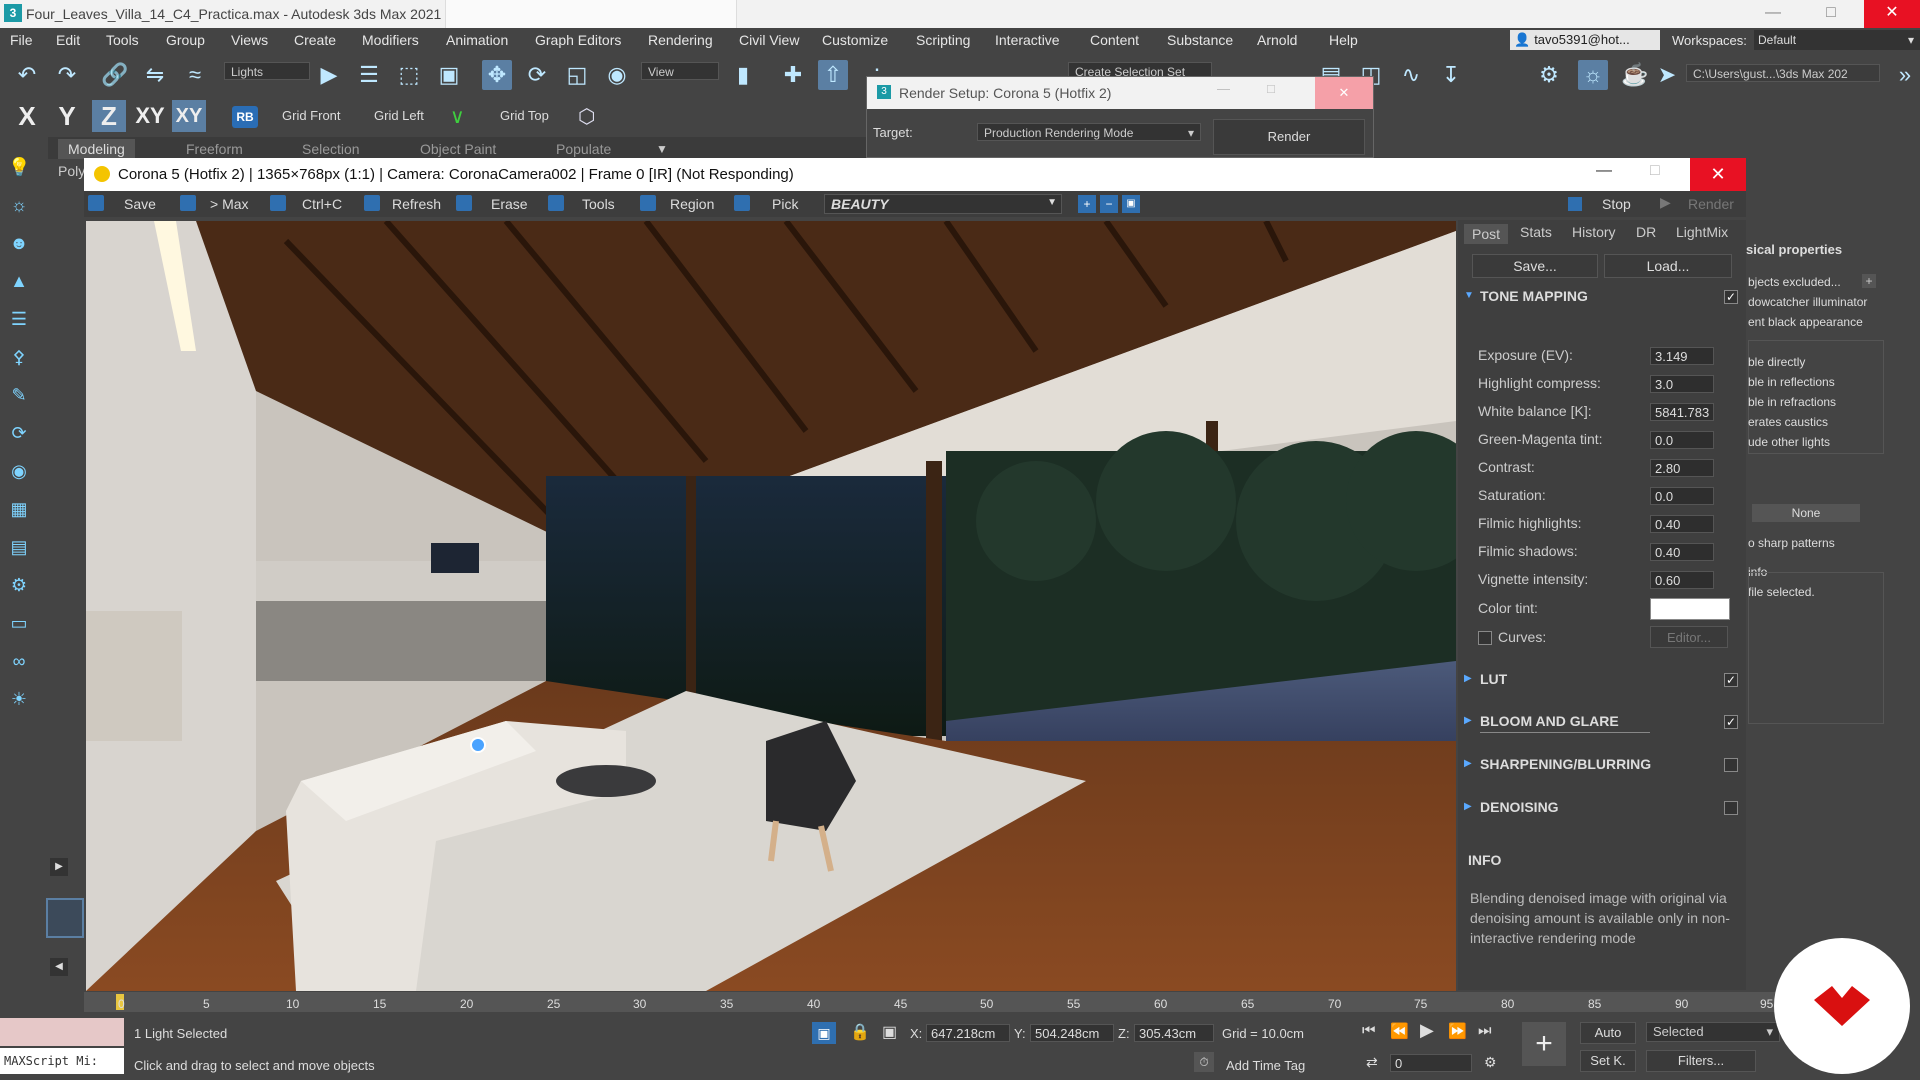  Describe the element at coordinates (1289, 137) in the screenshot. I see `render-button: Render` at that location.